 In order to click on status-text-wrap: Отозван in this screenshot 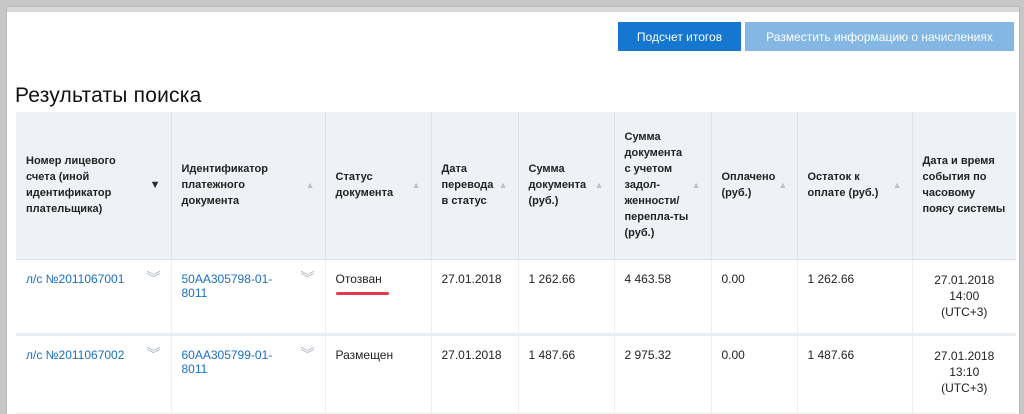, I will do `click(362, 283)`.